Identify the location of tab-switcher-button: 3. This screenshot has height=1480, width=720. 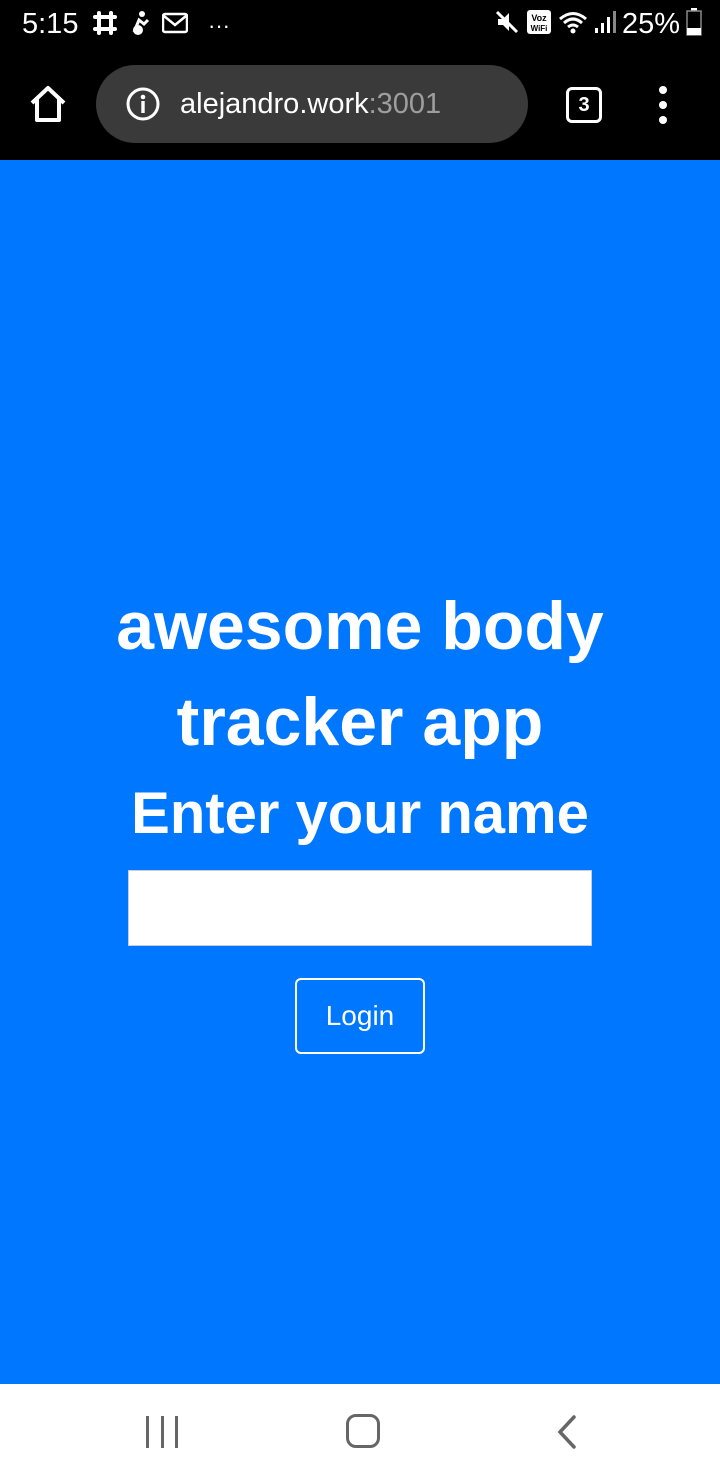
(584, 105).